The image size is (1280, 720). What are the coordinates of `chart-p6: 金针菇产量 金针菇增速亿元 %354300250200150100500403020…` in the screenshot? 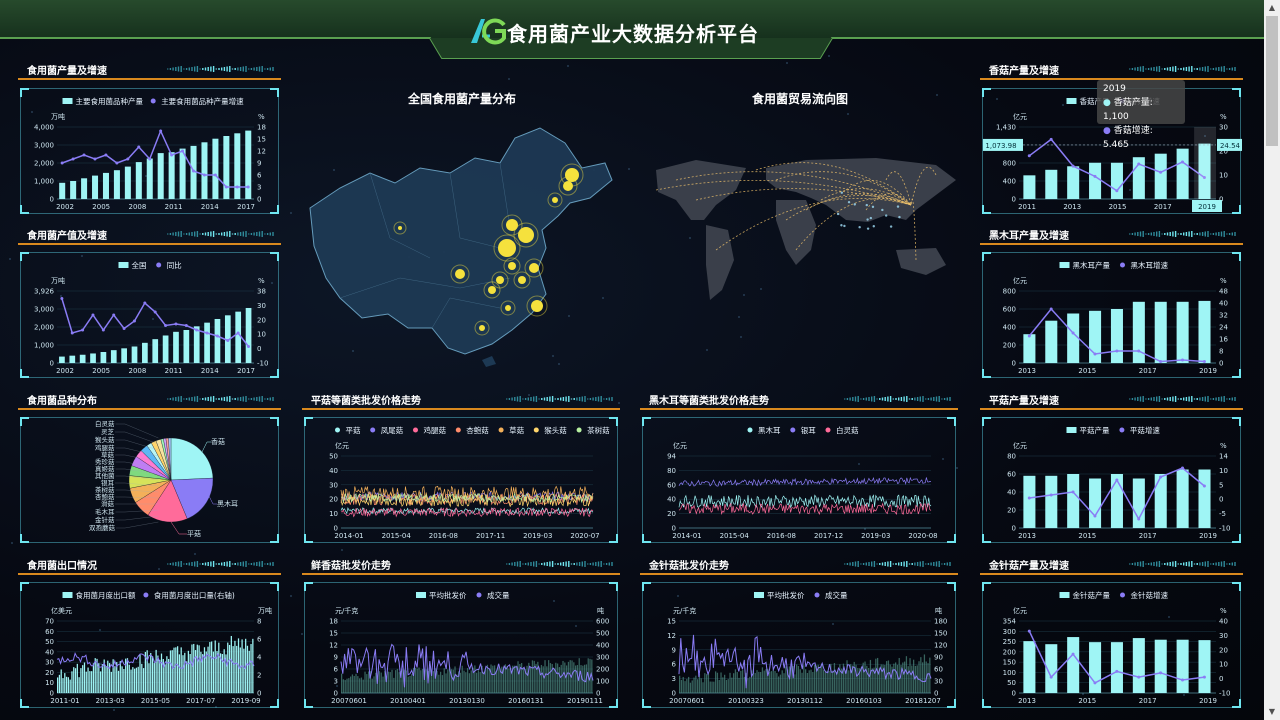 It's located at (1112, 646).